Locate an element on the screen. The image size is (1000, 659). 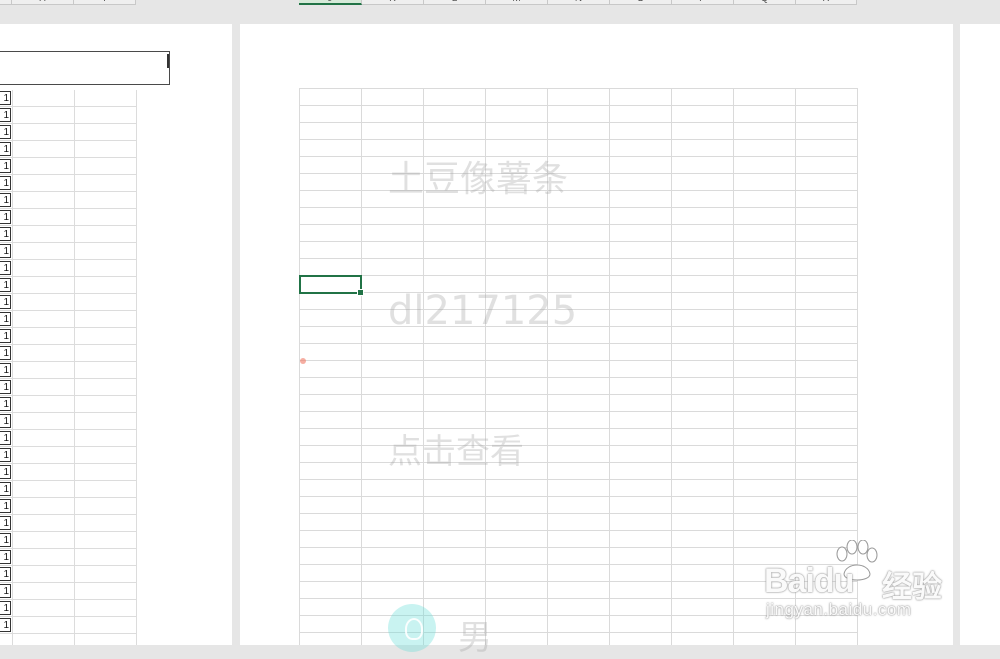
column-header-strip: H I J K L M N O P Q R is located at coordinates (500, 3).